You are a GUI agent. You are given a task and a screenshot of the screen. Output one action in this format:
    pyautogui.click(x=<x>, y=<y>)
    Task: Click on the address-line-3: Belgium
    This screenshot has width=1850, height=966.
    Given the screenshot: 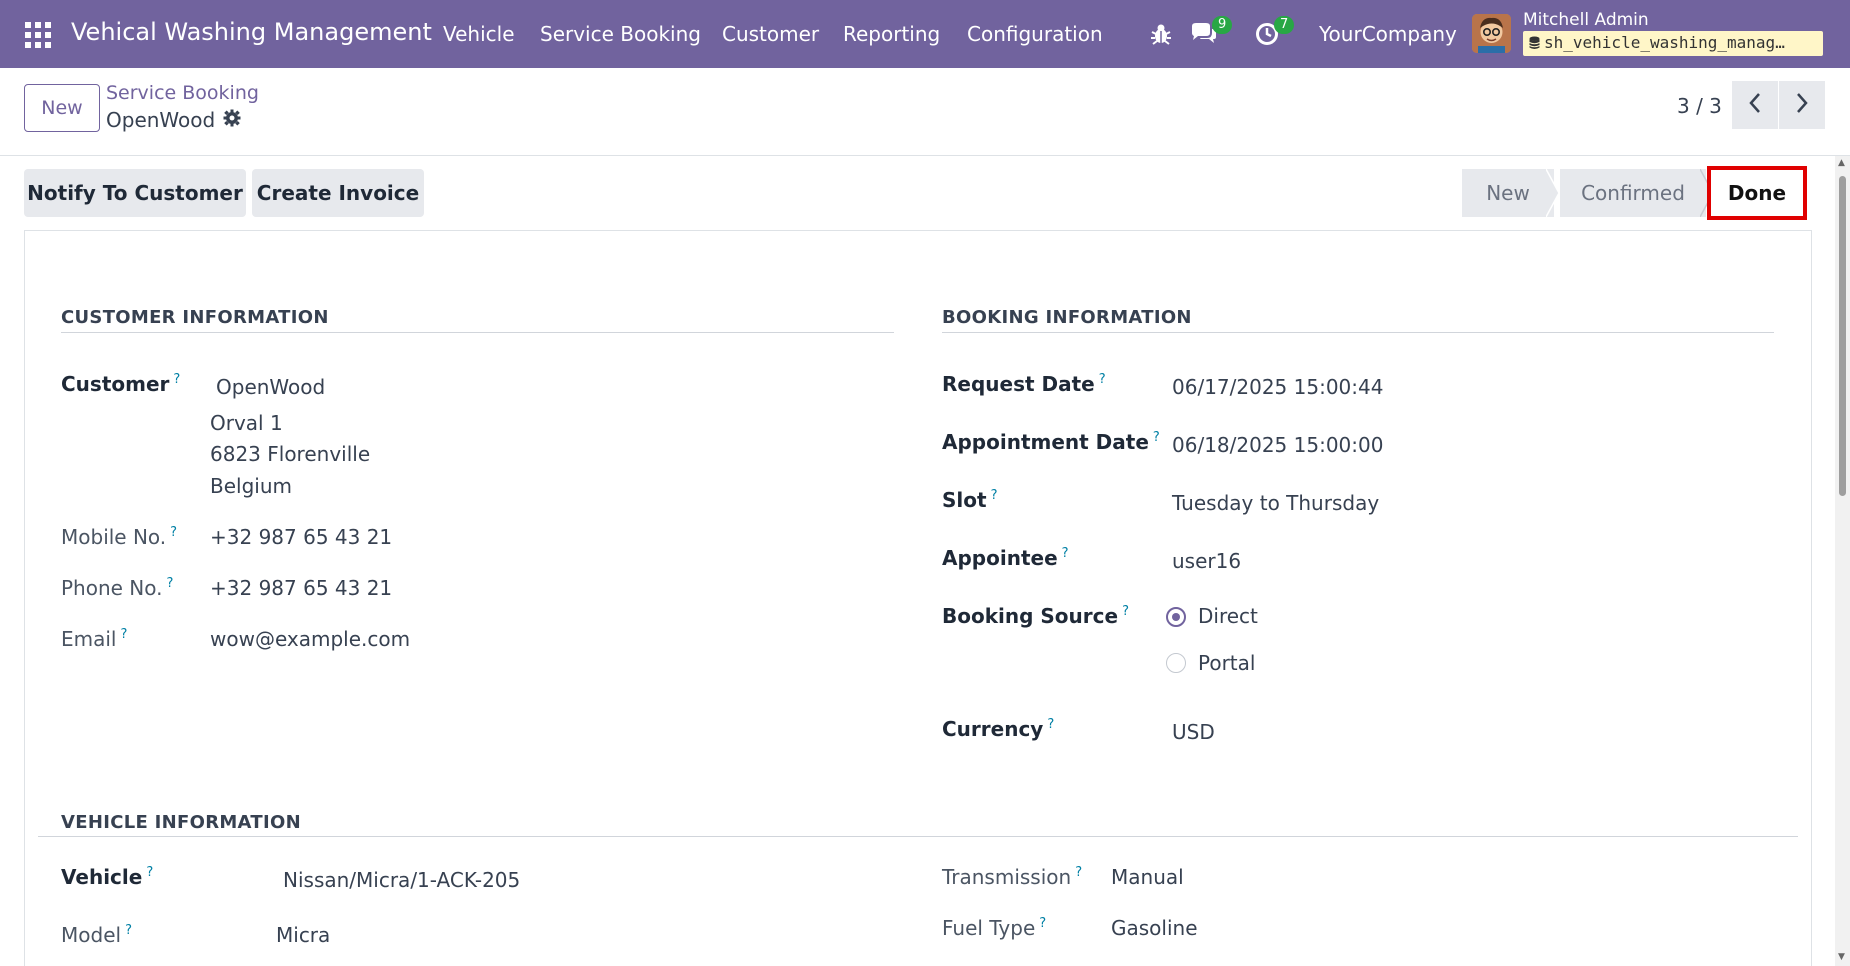 What is the action you would take?
    pyautogui.click(x=251, y=486)
    